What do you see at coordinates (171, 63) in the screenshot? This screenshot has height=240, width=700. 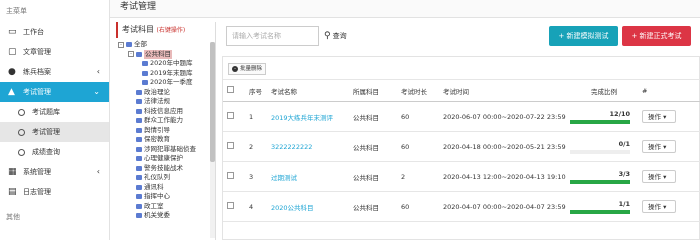 I see `tree-node-label: 2020年中题库` at bounding box center [171, 63].